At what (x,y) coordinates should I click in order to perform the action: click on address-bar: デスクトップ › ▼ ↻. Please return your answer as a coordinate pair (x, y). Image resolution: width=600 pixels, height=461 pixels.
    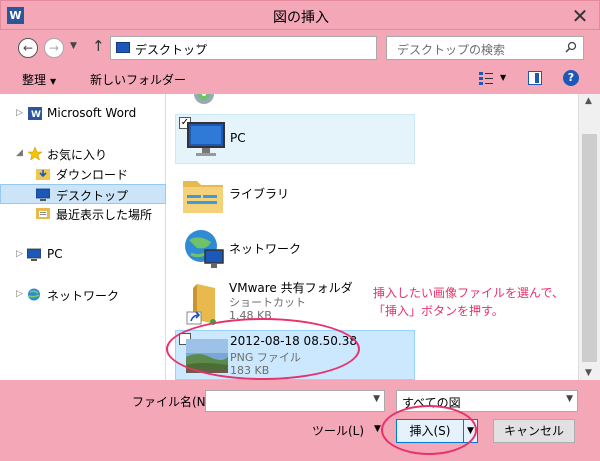
    Looking at the image, I should click on (290, 48).